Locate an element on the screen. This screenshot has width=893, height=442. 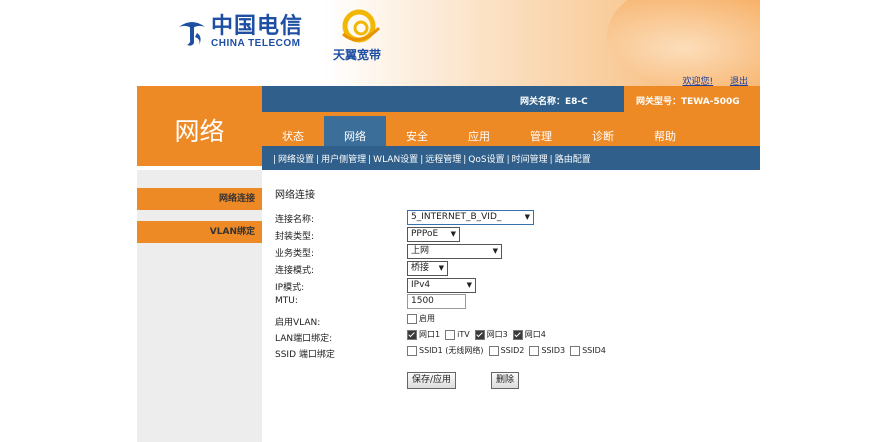
lan-port1-checkbox is located at coordinates (412, 334).